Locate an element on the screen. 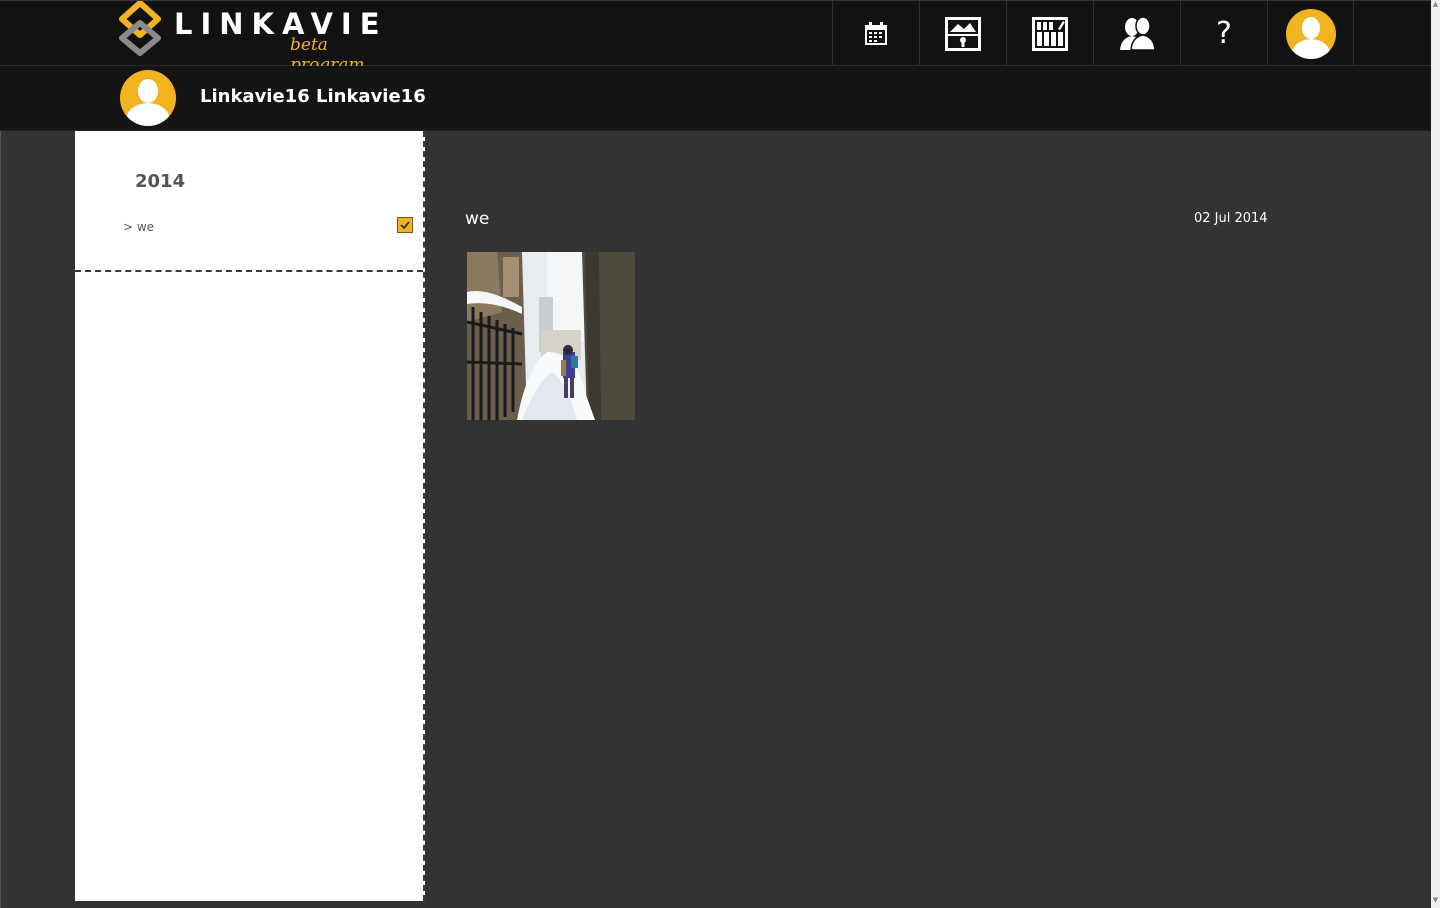 The height and width of the screenshot is (908, 1440). nav-friends is located at coordinates (1136, 33).